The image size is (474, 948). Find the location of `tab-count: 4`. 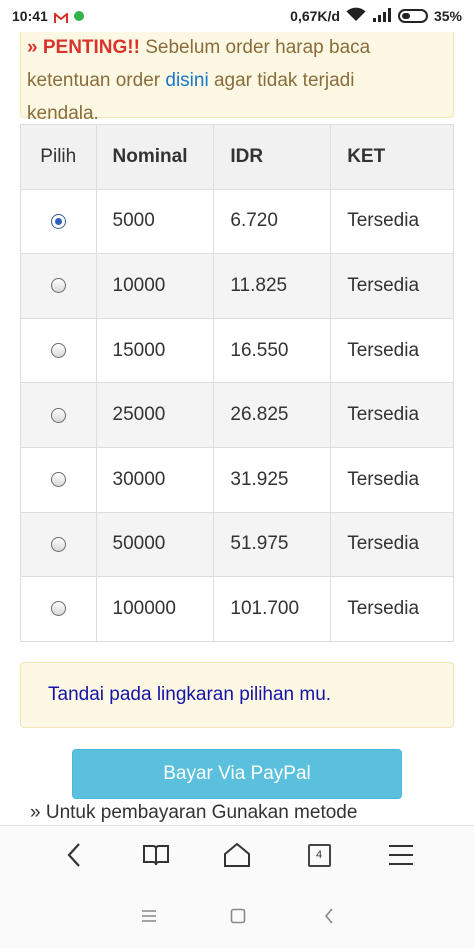

tab-count: 4 is located at coordinates (319, 855).